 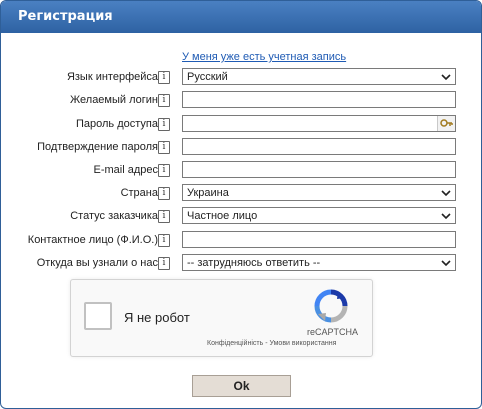 What do you see at coordinates (319, 76) in the screenshot?
I see `language-select: Русский` at bounding box center [319, 76].